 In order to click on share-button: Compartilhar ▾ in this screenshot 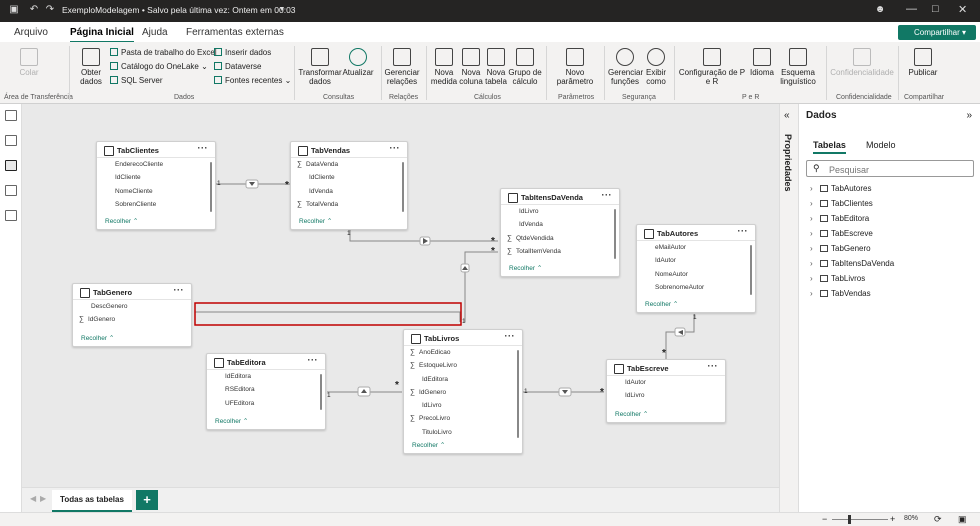, I will do `click(937, 32)`.